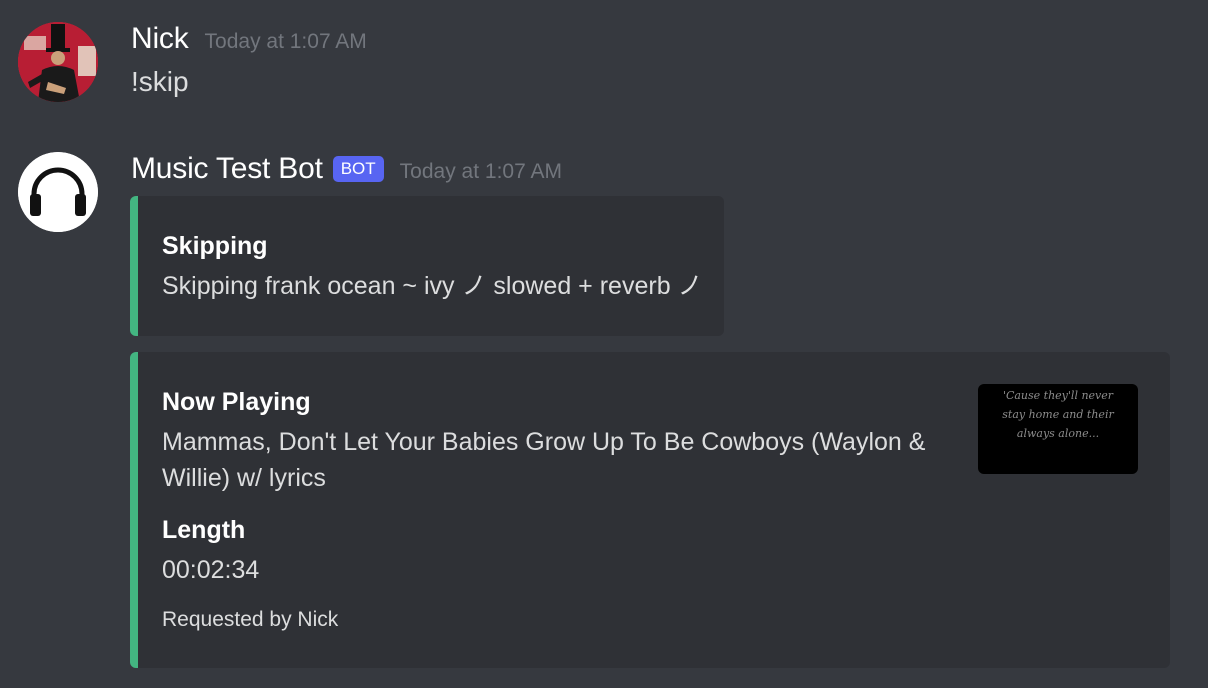 The width and height of the screenshot is (1208, 688). I want to click on headphones-icon, so click(58, 192).